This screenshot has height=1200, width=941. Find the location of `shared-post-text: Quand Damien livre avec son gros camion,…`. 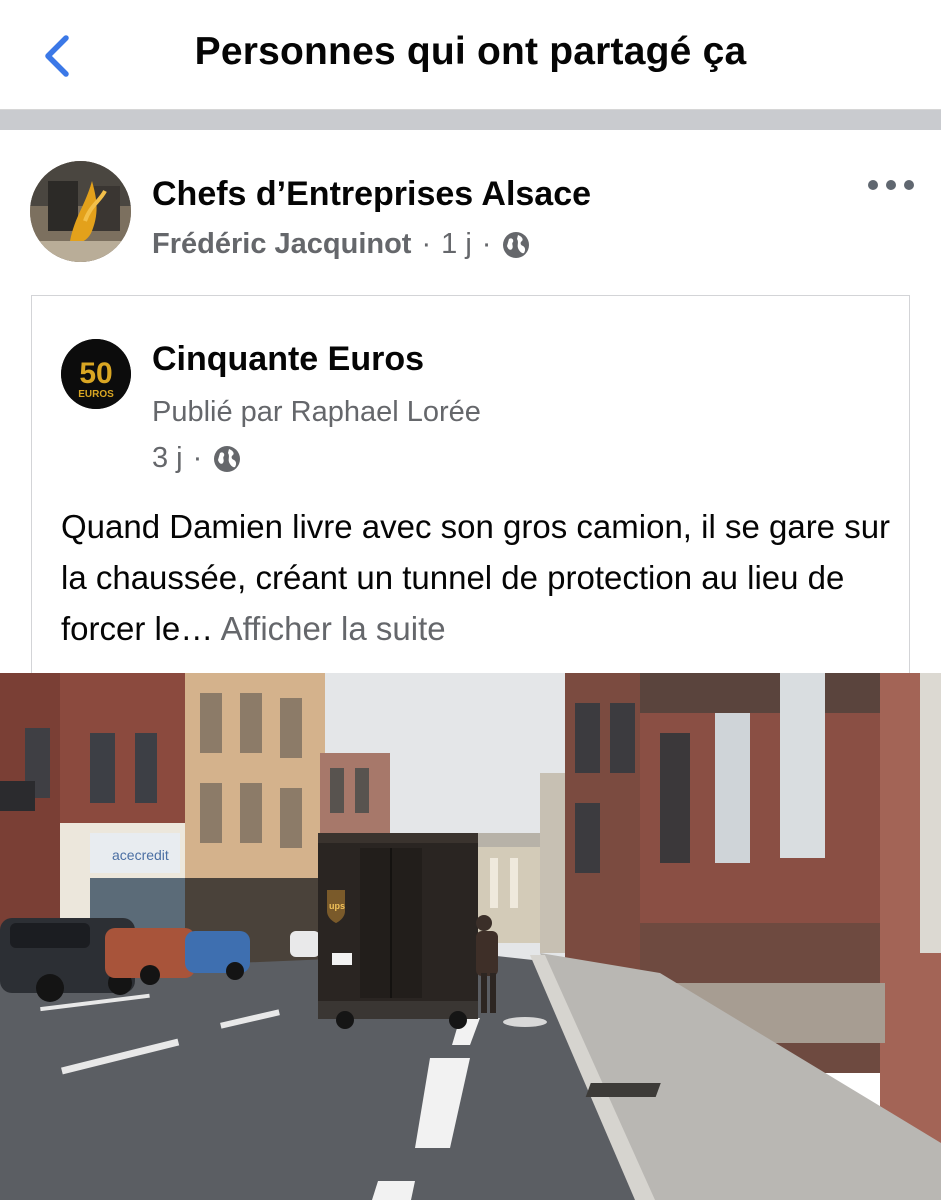

shared-post-text: Quand Damien livre avec son gros camion,… is located at coordinates (476, 577).